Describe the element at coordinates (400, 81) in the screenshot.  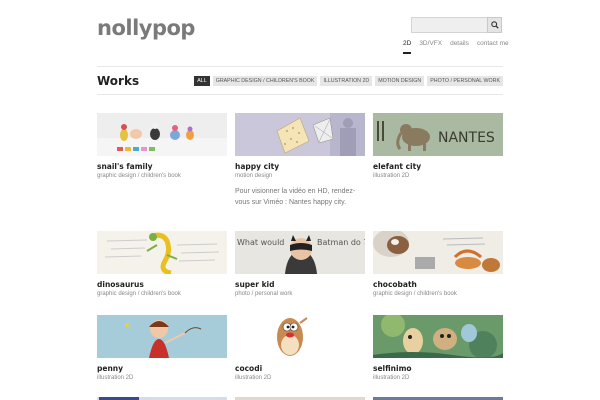
I see `filter-motion-design: MOTION DESIGN` at that location.